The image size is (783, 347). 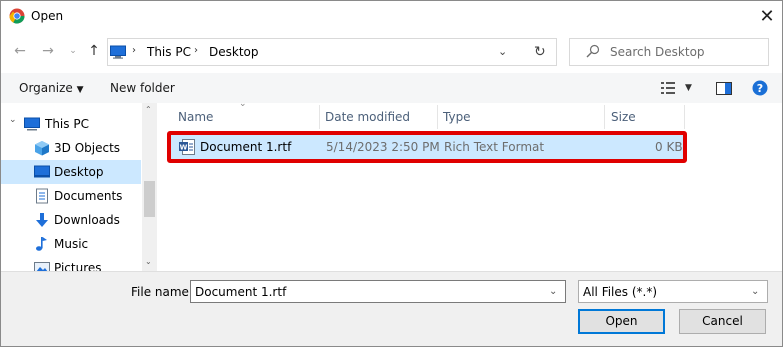 What do you see at coordinates (78, 266) in the screenshot?
I see `sidebar-item-label: Pictures` at bounding box center [78, 266].